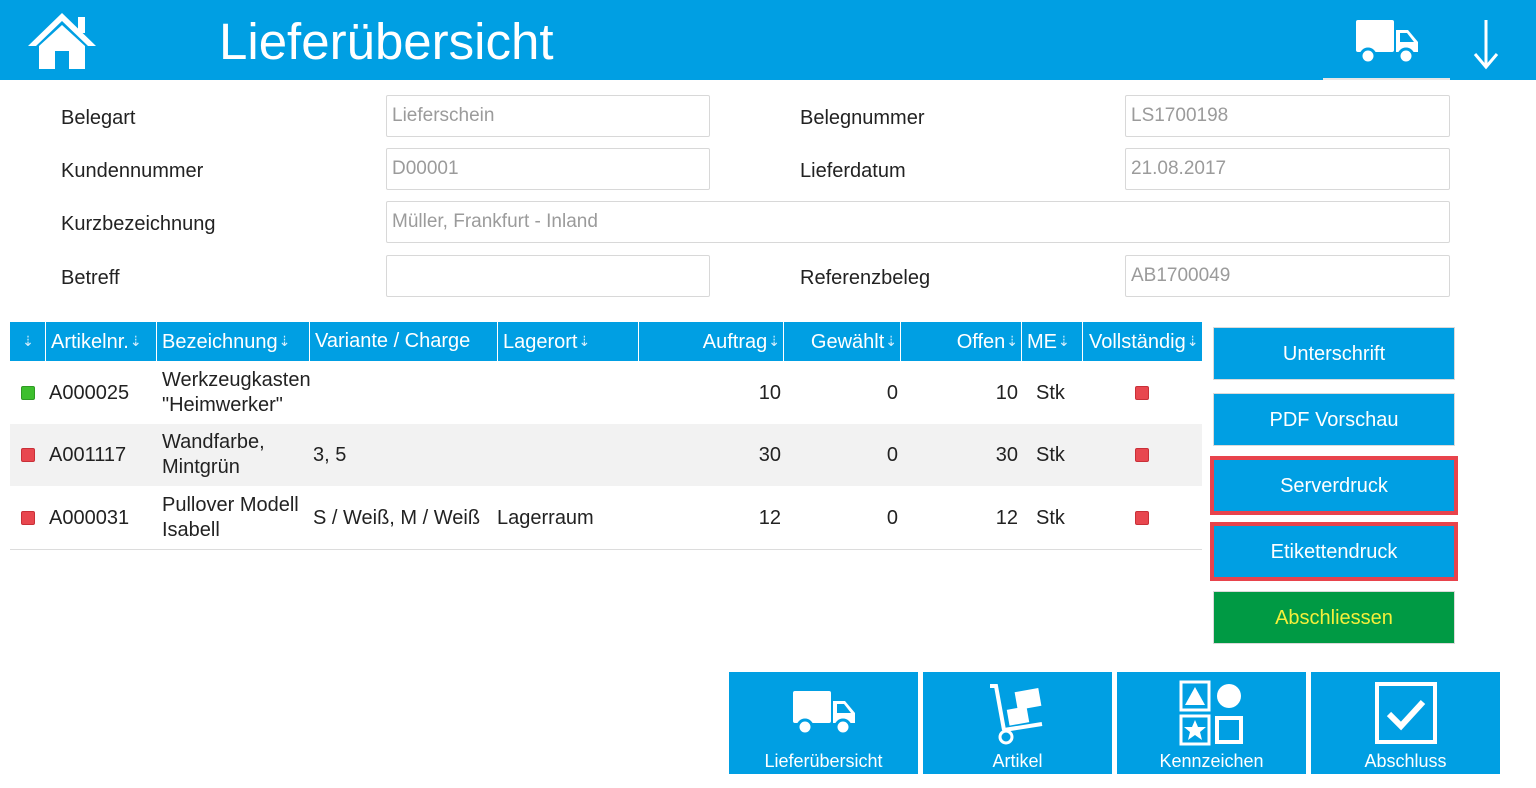 The width and height of the screenshot is (1536, 788). I want to click on kurzbezeichnung-label: Kurzbezeichnung, so click(138, 224).